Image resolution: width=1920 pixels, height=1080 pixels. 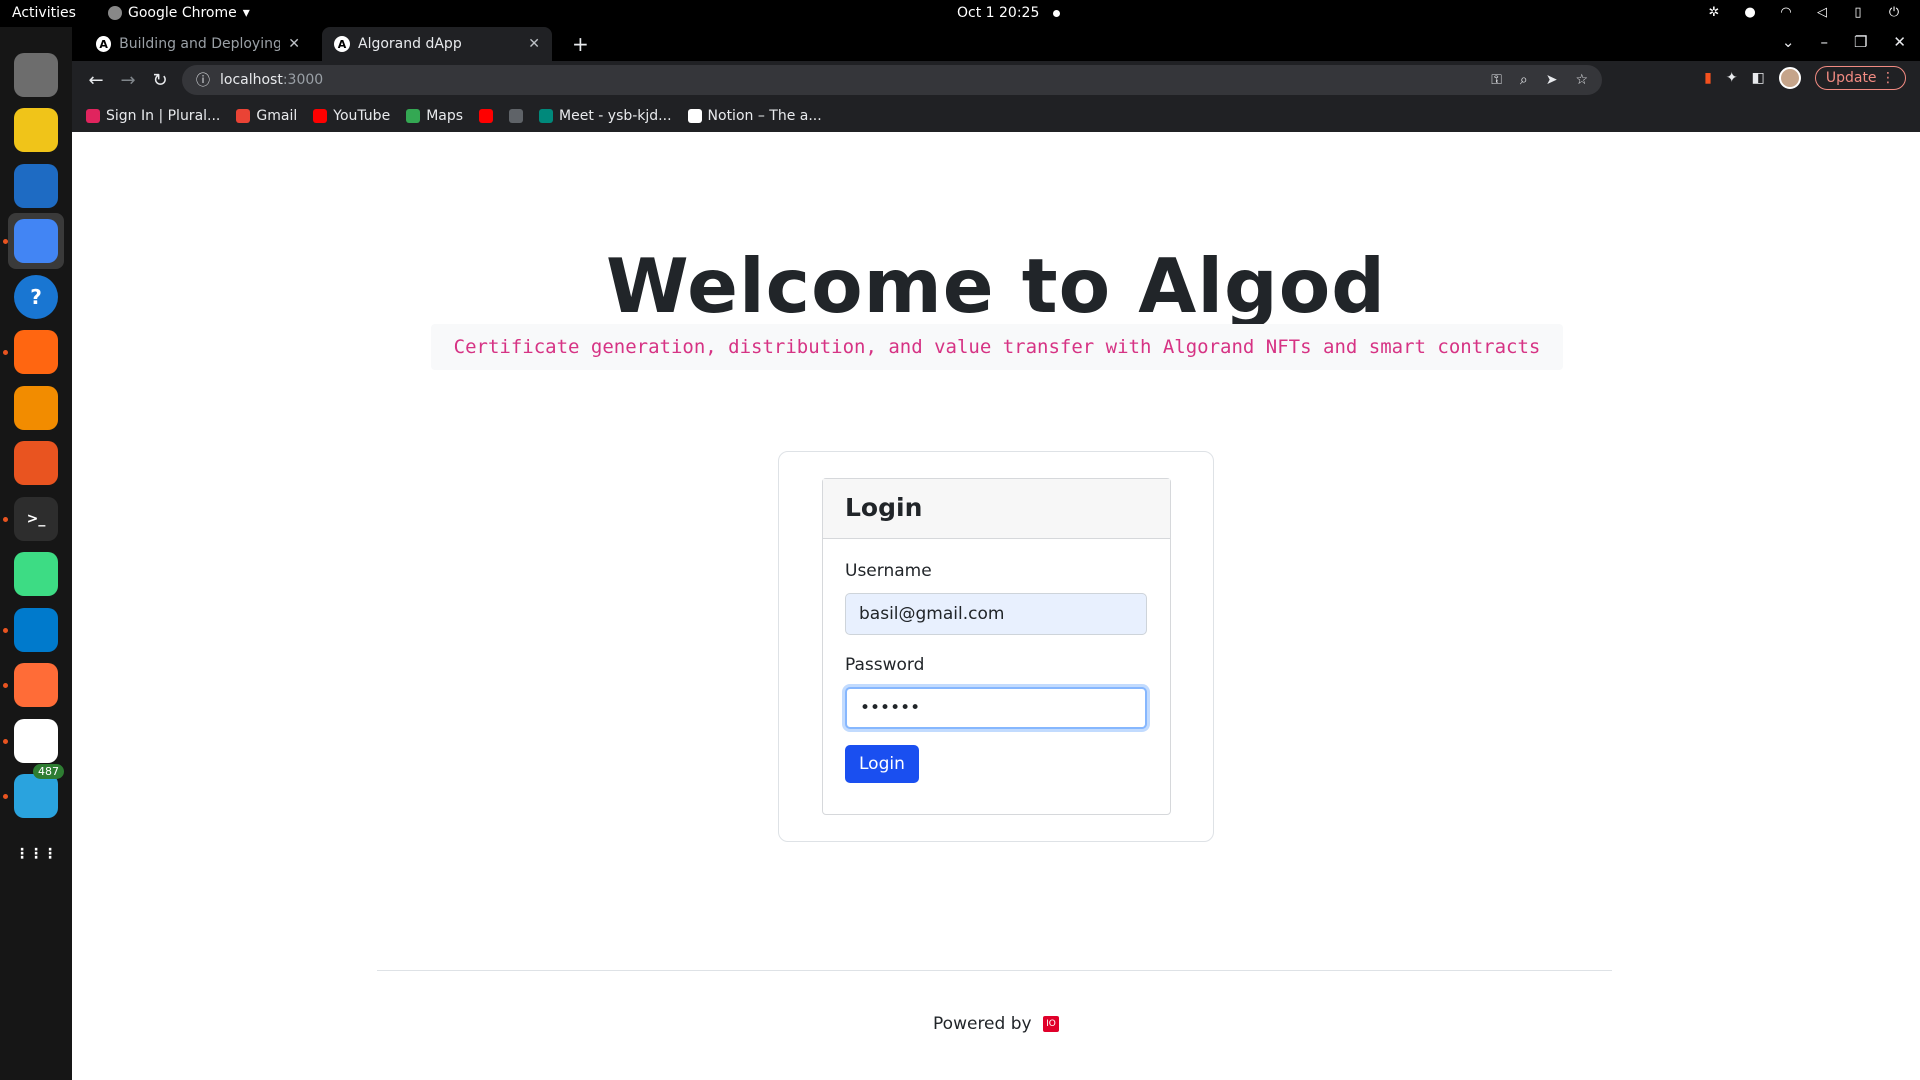 What do you see at coordinates (892, 80) in the screenshot?
I see `address-bar: ⓘ localhost:3000 ⚿ ⌕ ➤ ☆` at bounding box center [892, 80].